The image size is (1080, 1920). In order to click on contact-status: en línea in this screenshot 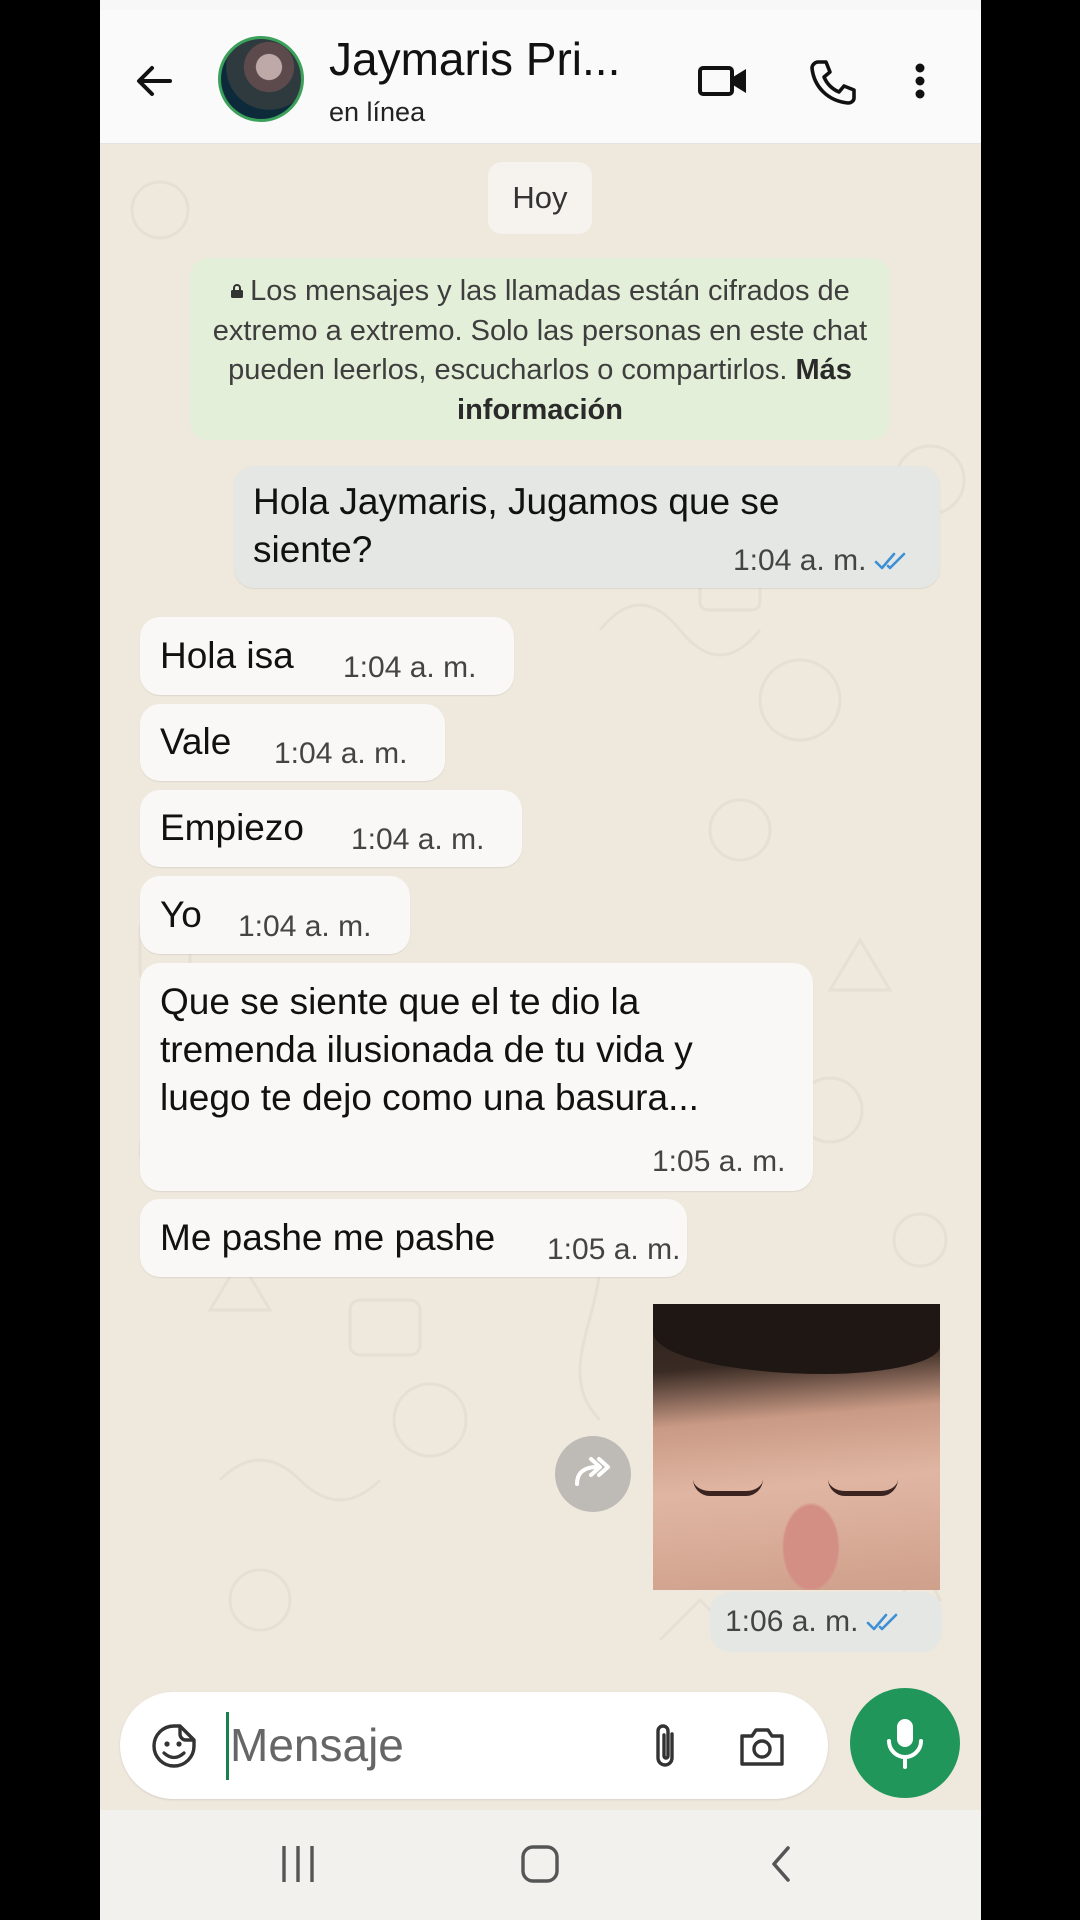, I will do `click(377, 112)`.